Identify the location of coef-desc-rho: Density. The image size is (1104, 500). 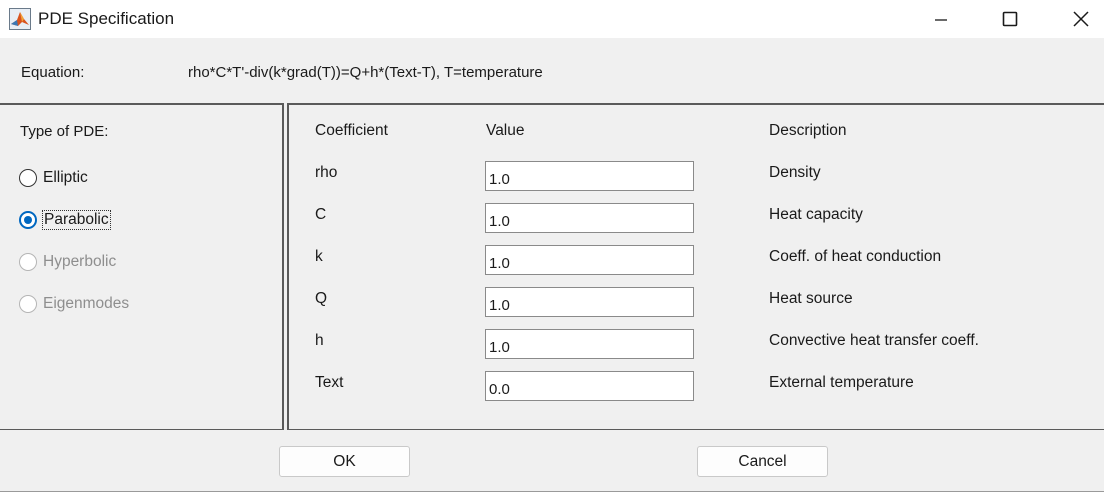
(795, 172).